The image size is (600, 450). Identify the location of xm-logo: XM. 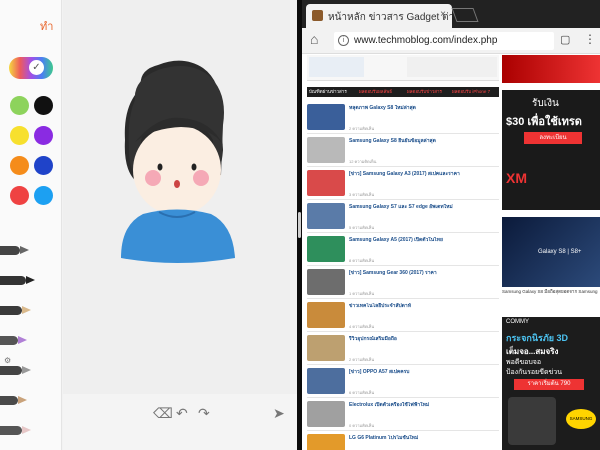
(516, 178).